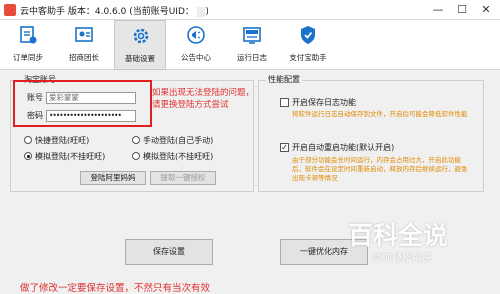 The height and width of the screenshot is (294, 500). Describe the element at coordinates (250, 10) in the screenshot. I see `title-bar: 云中客助手 版本：4.0.6.0 (当前账号UID： ...) — ☐ ✕` at that location.